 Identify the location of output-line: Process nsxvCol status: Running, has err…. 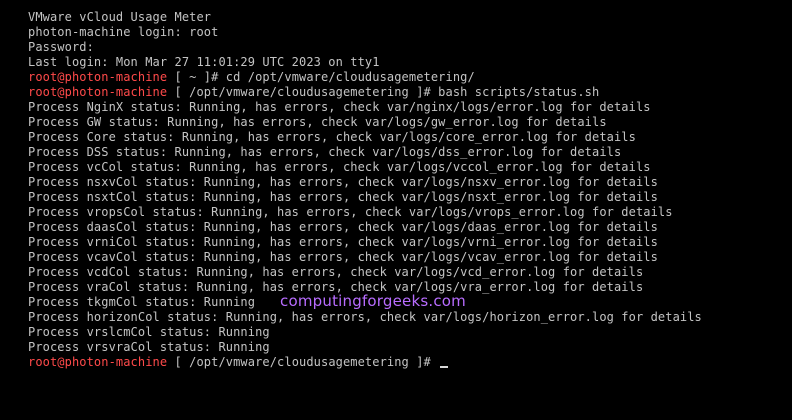
(343, 182).